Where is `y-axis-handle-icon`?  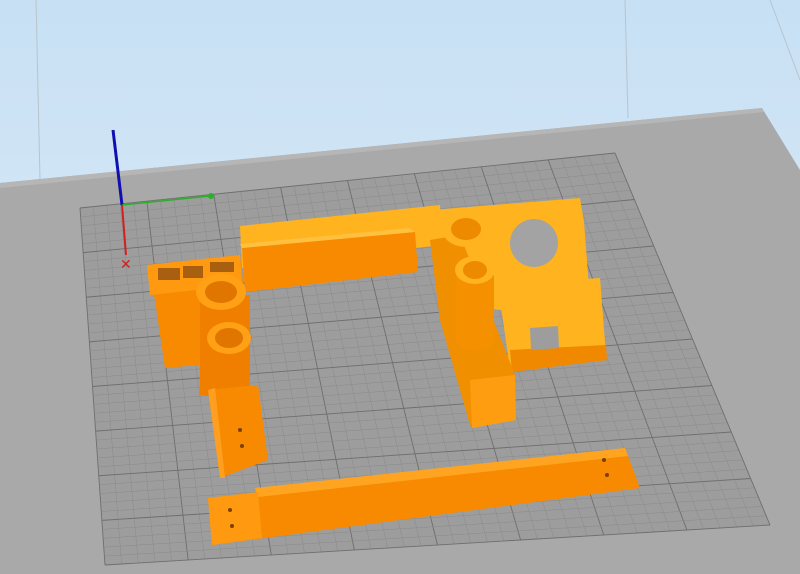 y-axis-handle-icon is located at coordinates (211, 196).